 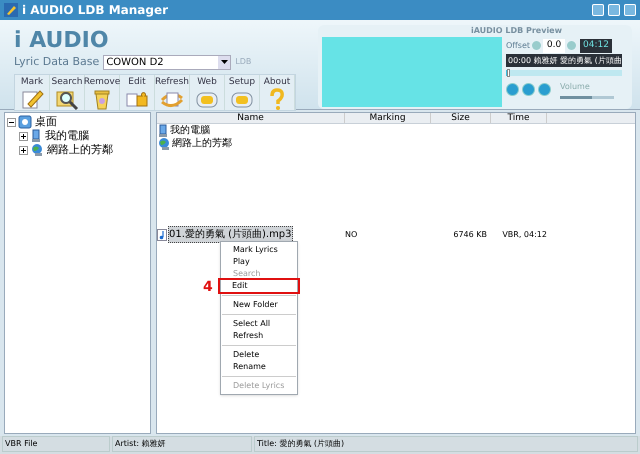 I want to click on dropdown-arrow-icon, so click(x=224, y=62).